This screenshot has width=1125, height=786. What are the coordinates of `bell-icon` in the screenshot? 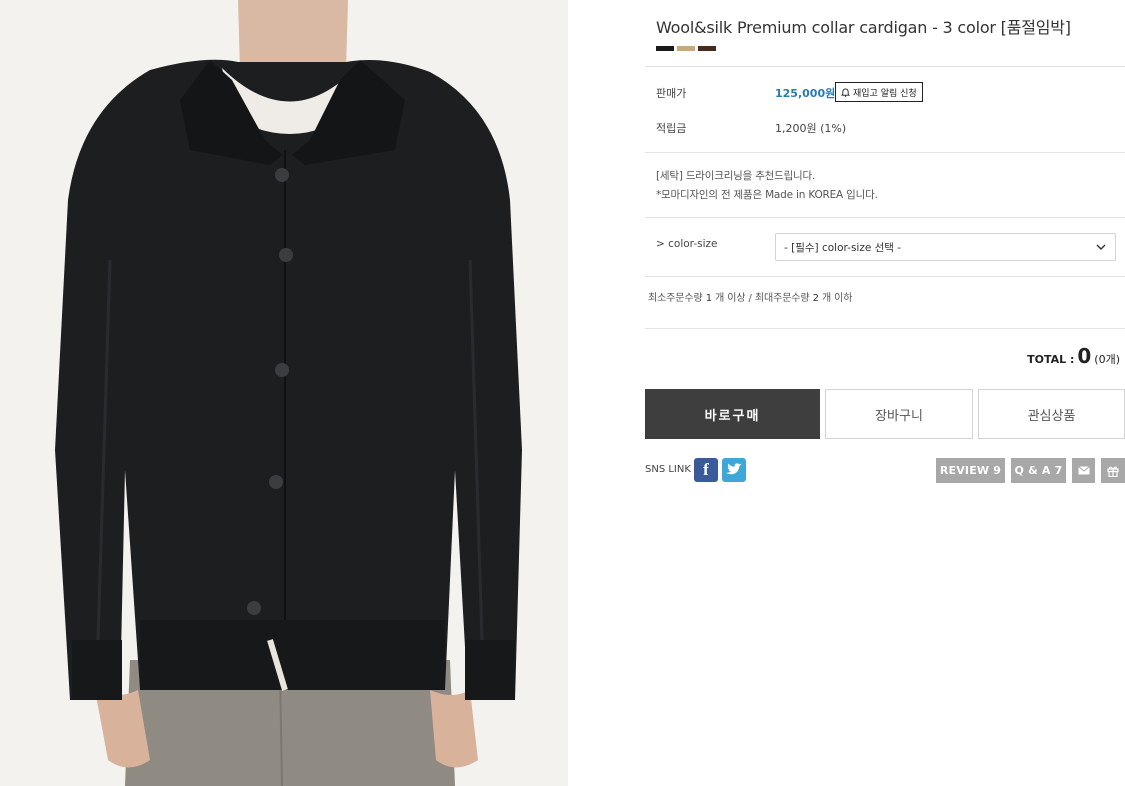 It's located at (845, 92).